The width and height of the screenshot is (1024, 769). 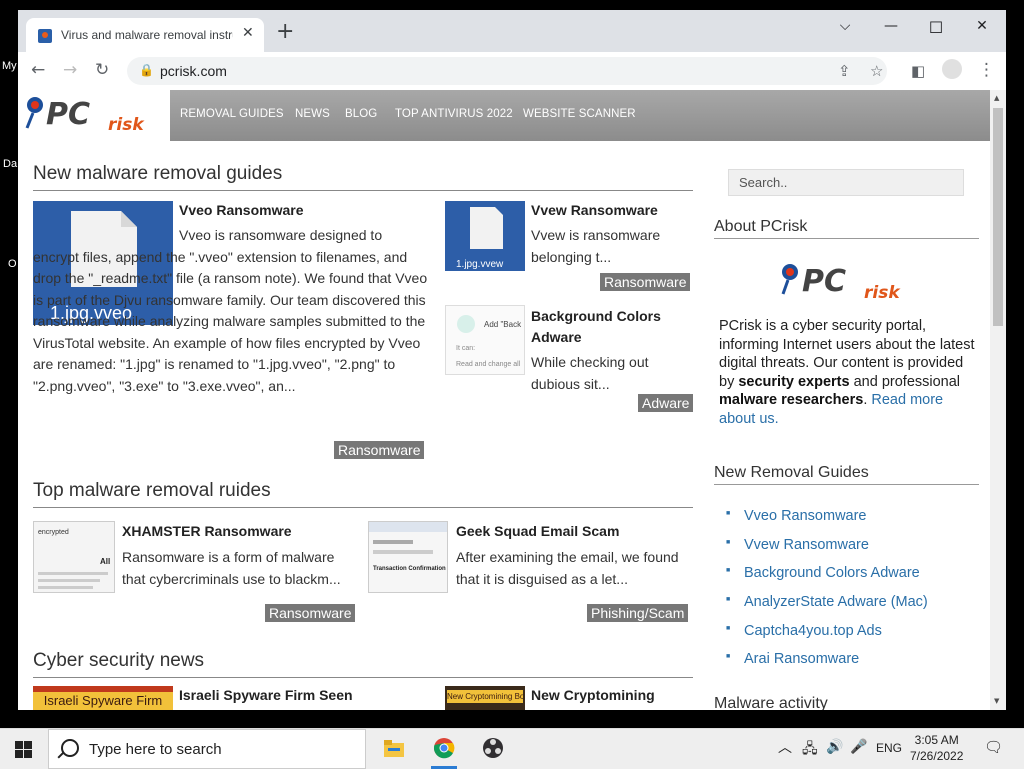 What do you see at coordinates (102, 70) in the screenshot?
I see `reload-icon: ↻` at bounding box center [102, 70].